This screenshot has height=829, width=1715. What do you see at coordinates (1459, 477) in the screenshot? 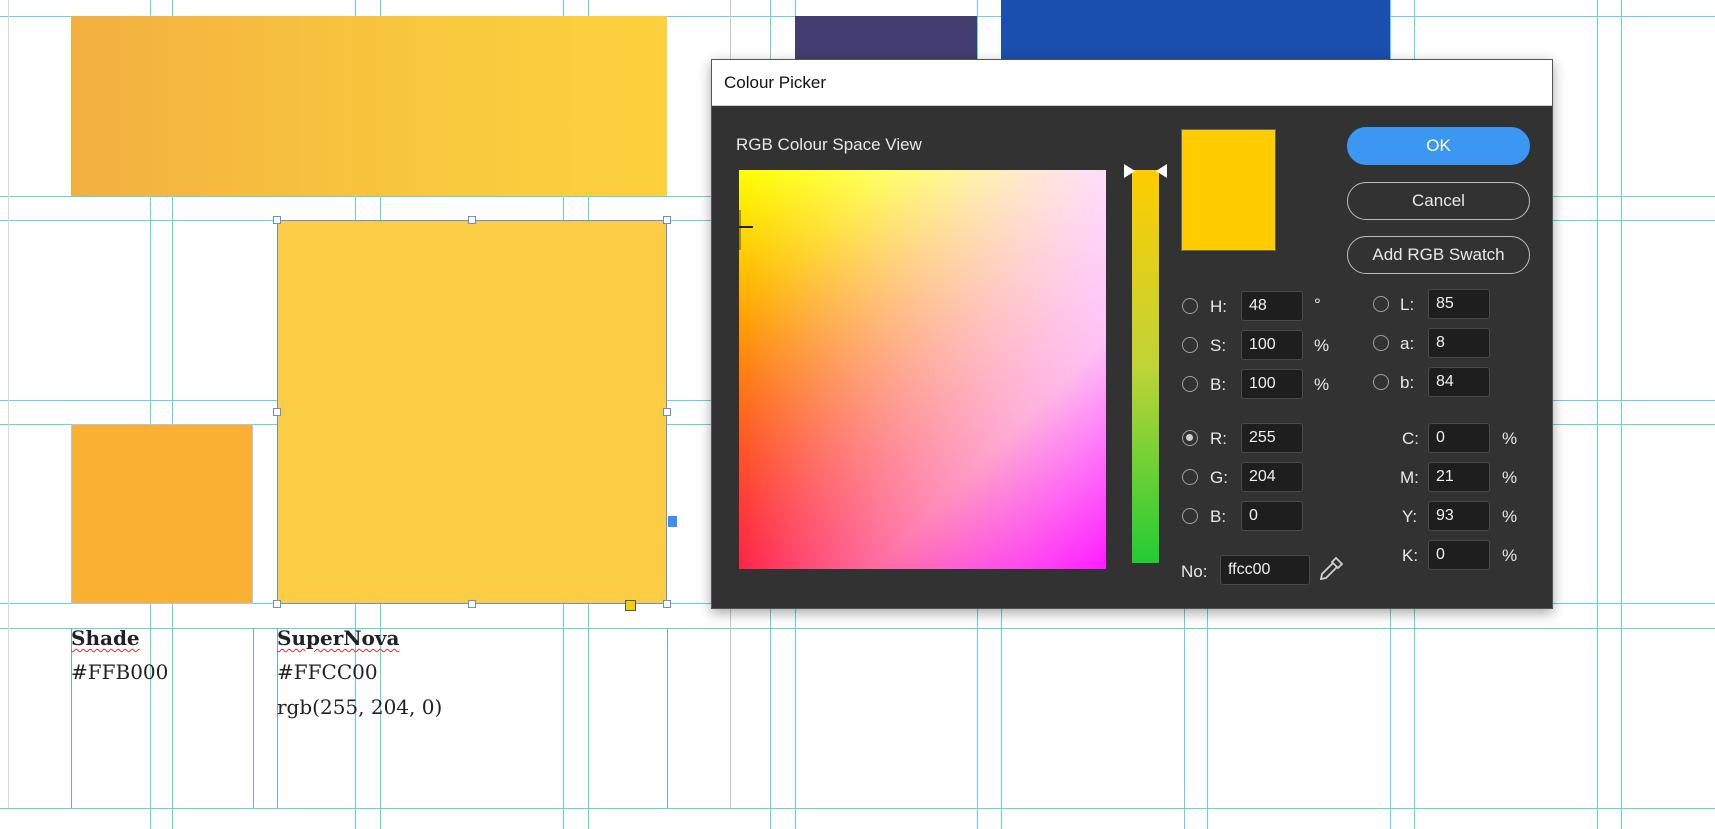
I see `m-field: 21` at bounding box center [1459, 477].